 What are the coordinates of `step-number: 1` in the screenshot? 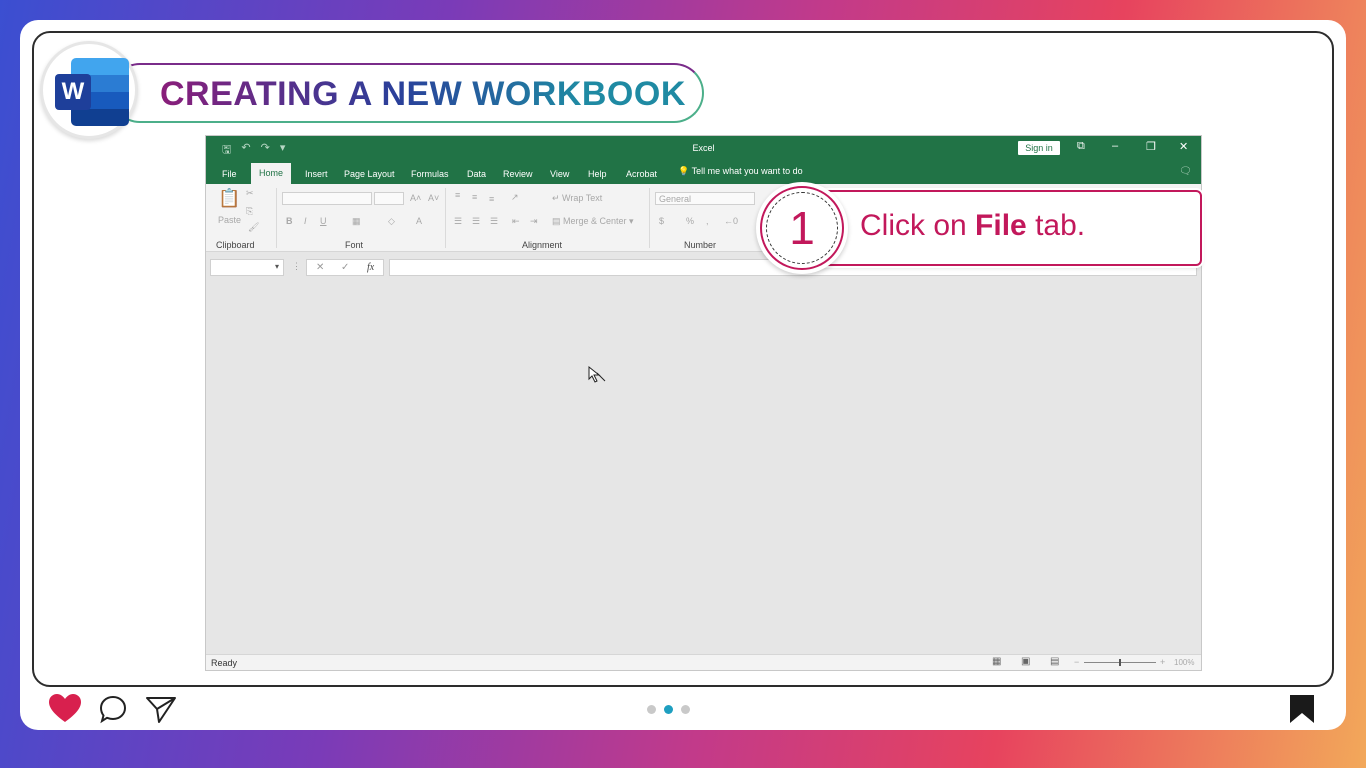 It's located at (802, 228).